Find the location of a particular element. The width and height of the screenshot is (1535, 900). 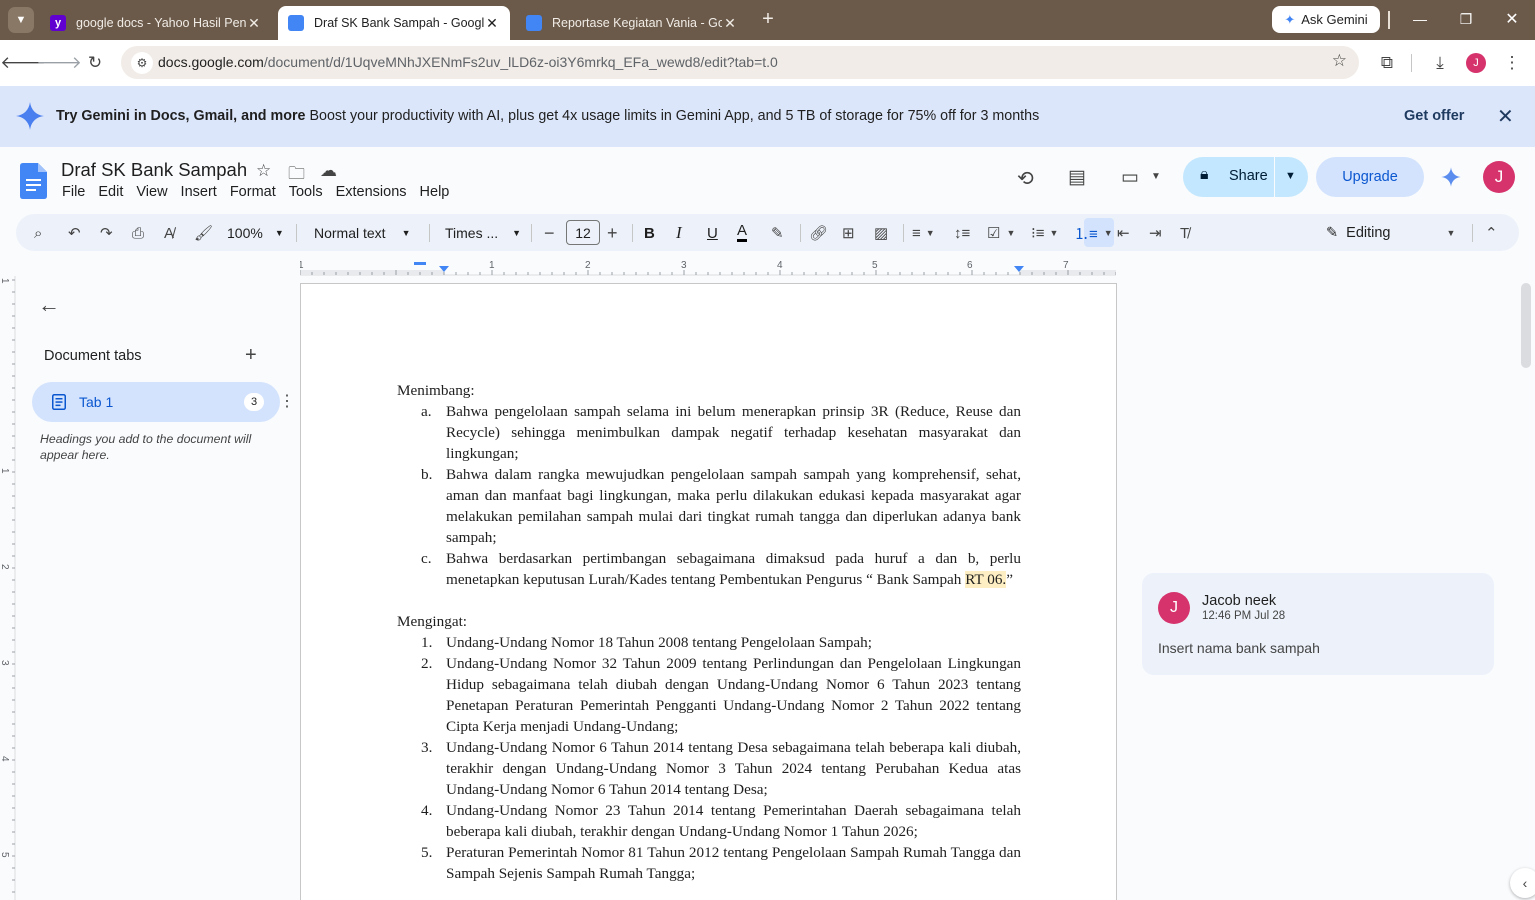

forward-button: 🡒 is located at coordinates (59, 63).